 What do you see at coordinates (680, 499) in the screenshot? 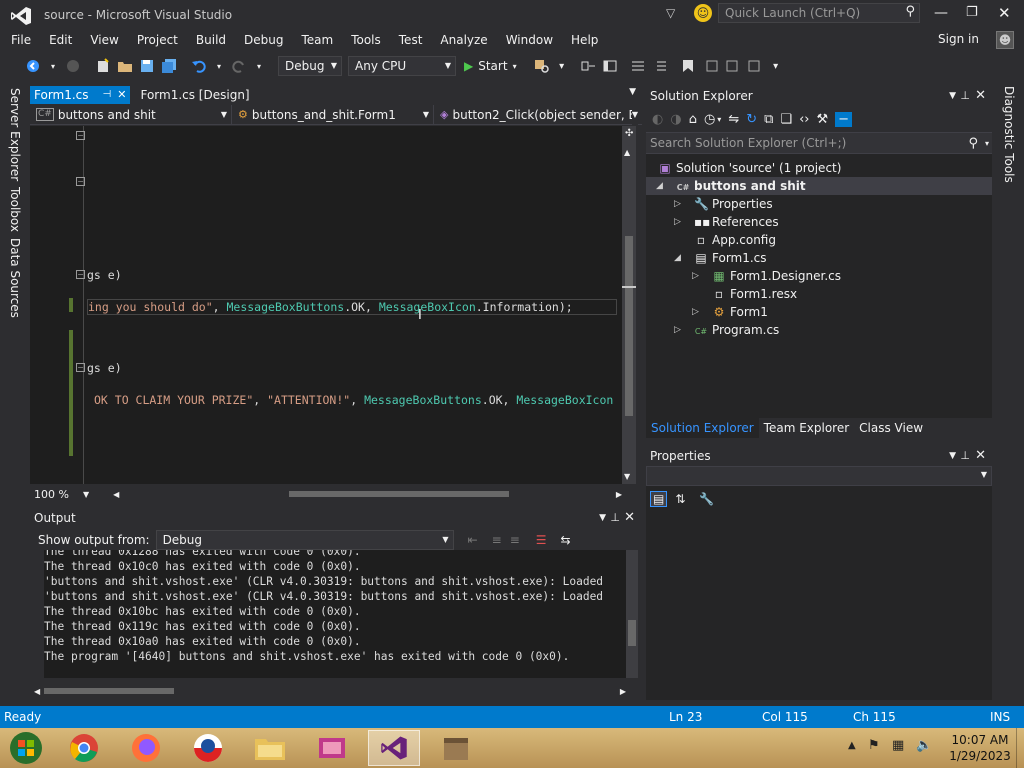
I see `alphabetical-icon: ⇅` at bounding box center [680, 499].